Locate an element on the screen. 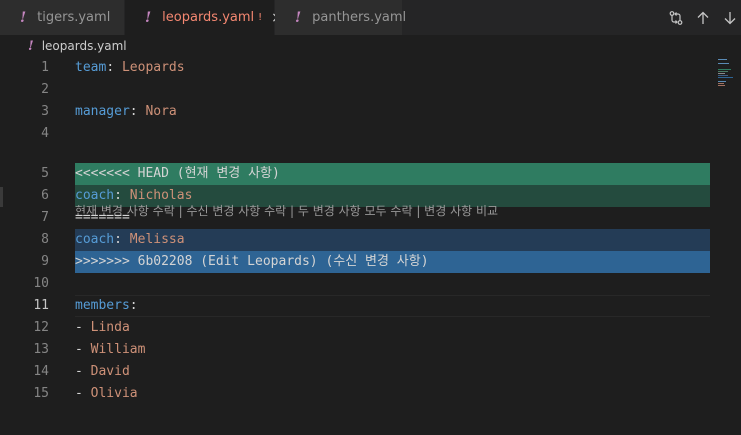  line-number: 13 is located at coordinates (41, 349).